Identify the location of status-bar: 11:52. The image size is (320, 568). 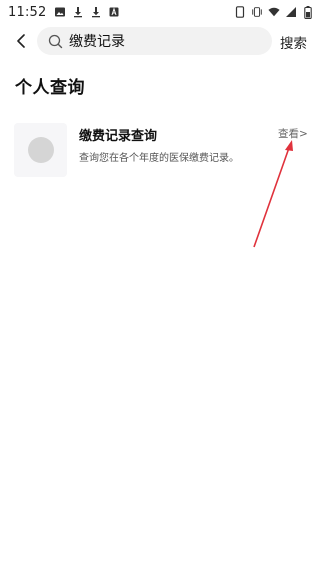
(160, 12).